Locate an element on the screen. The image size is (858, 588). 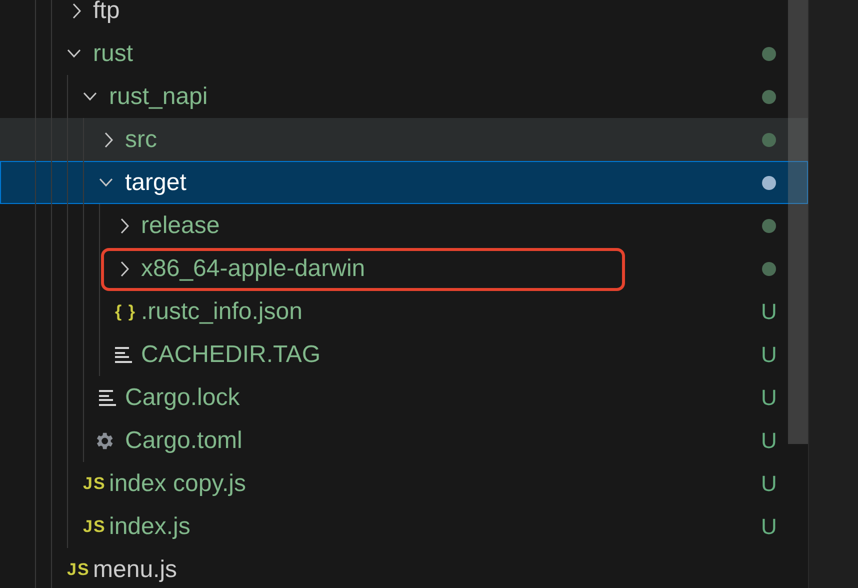
file-row: JS index.js U is located at coordinates (404, 526).